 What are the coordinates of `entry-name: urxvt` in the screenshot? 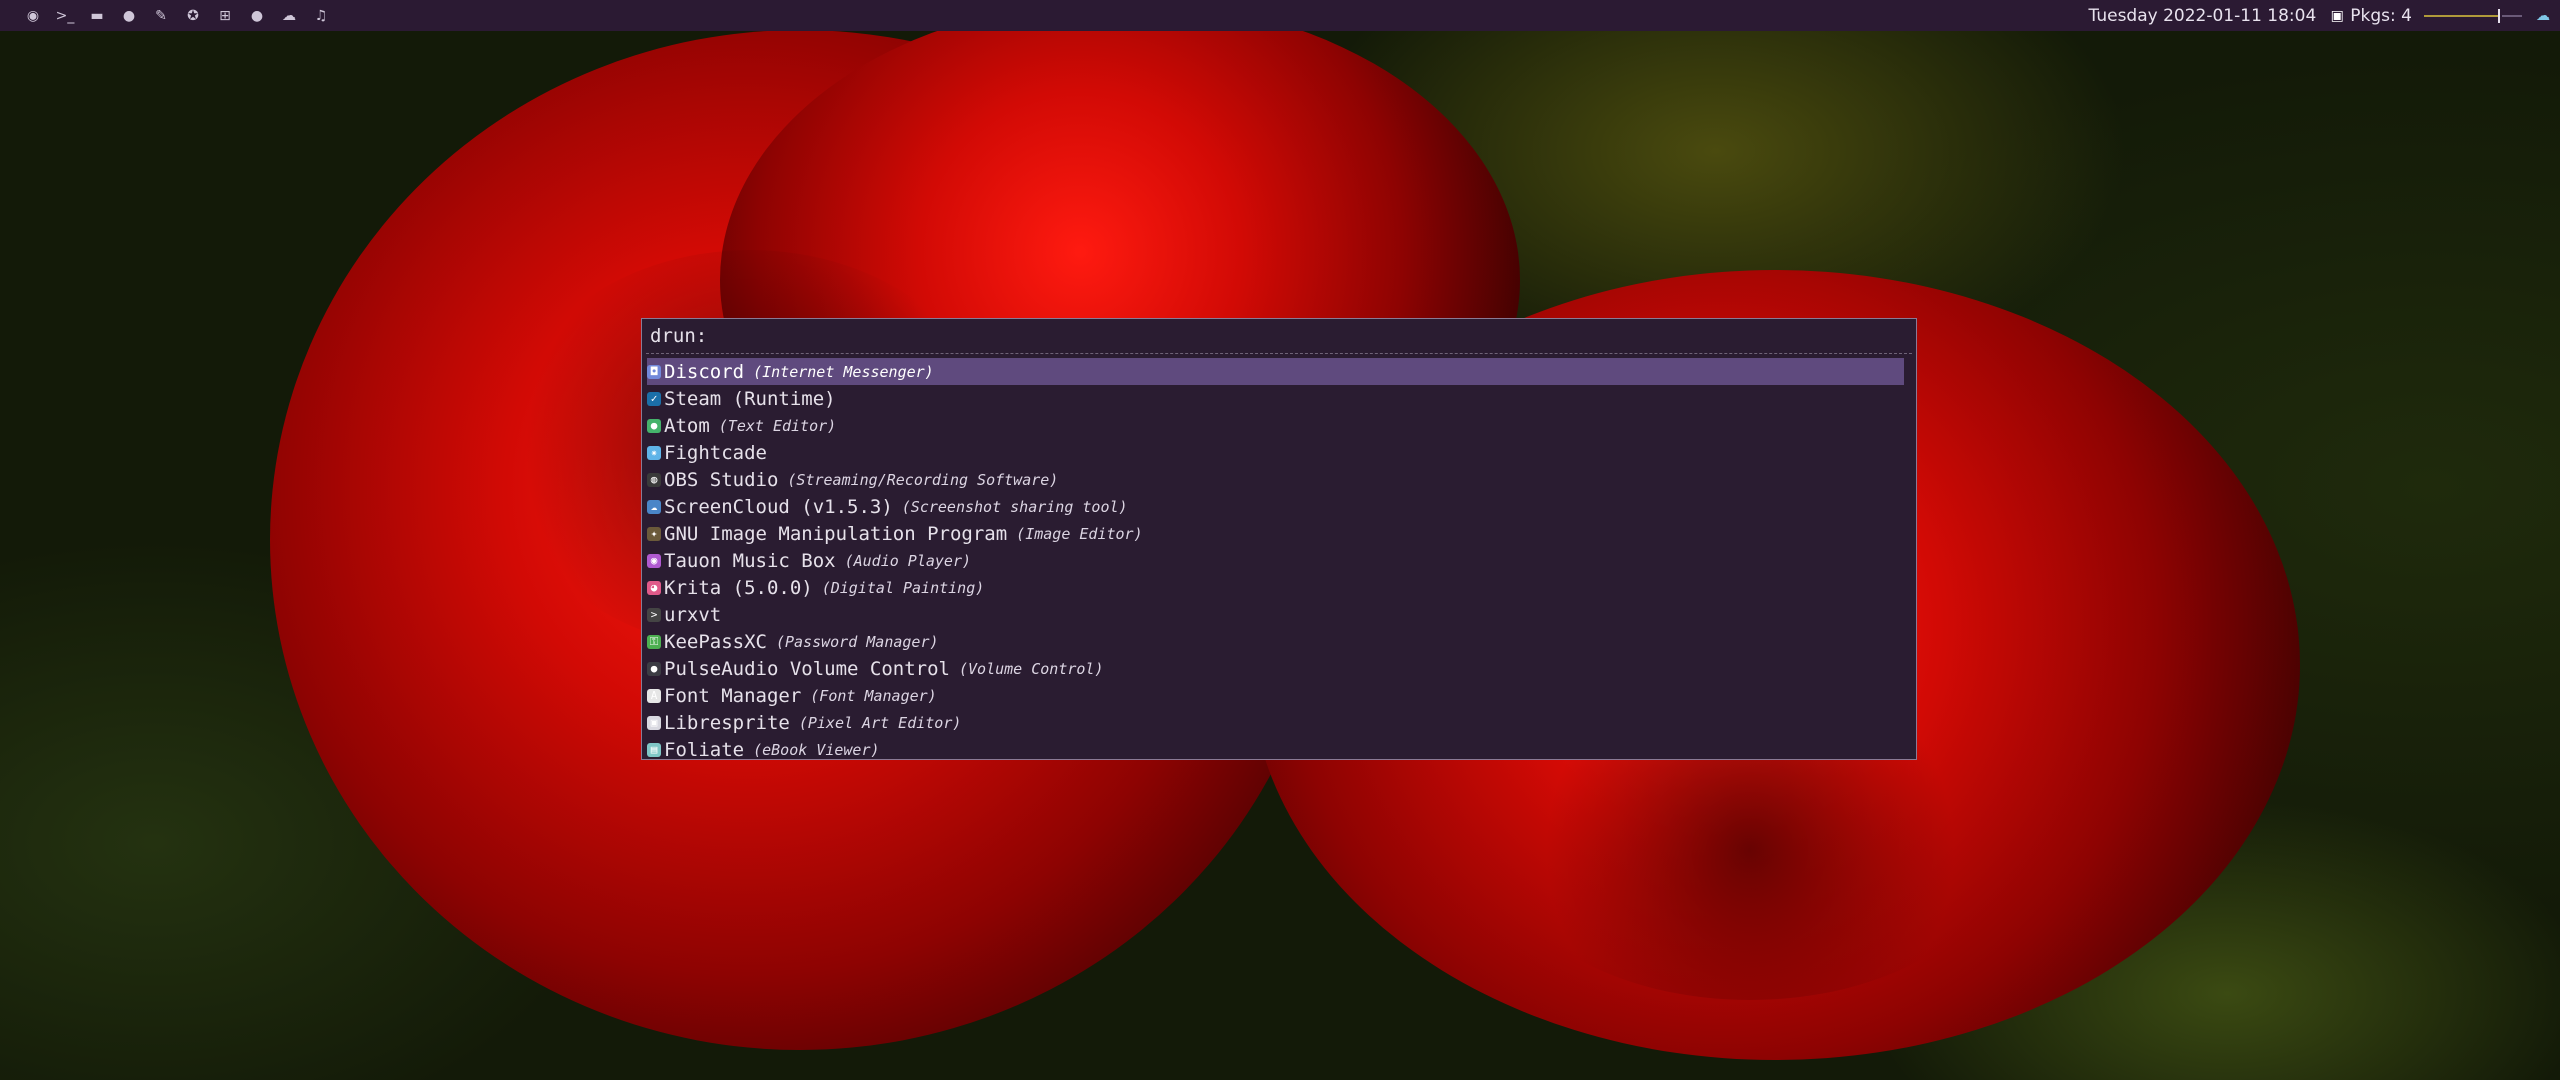 It's located at (693, 614).